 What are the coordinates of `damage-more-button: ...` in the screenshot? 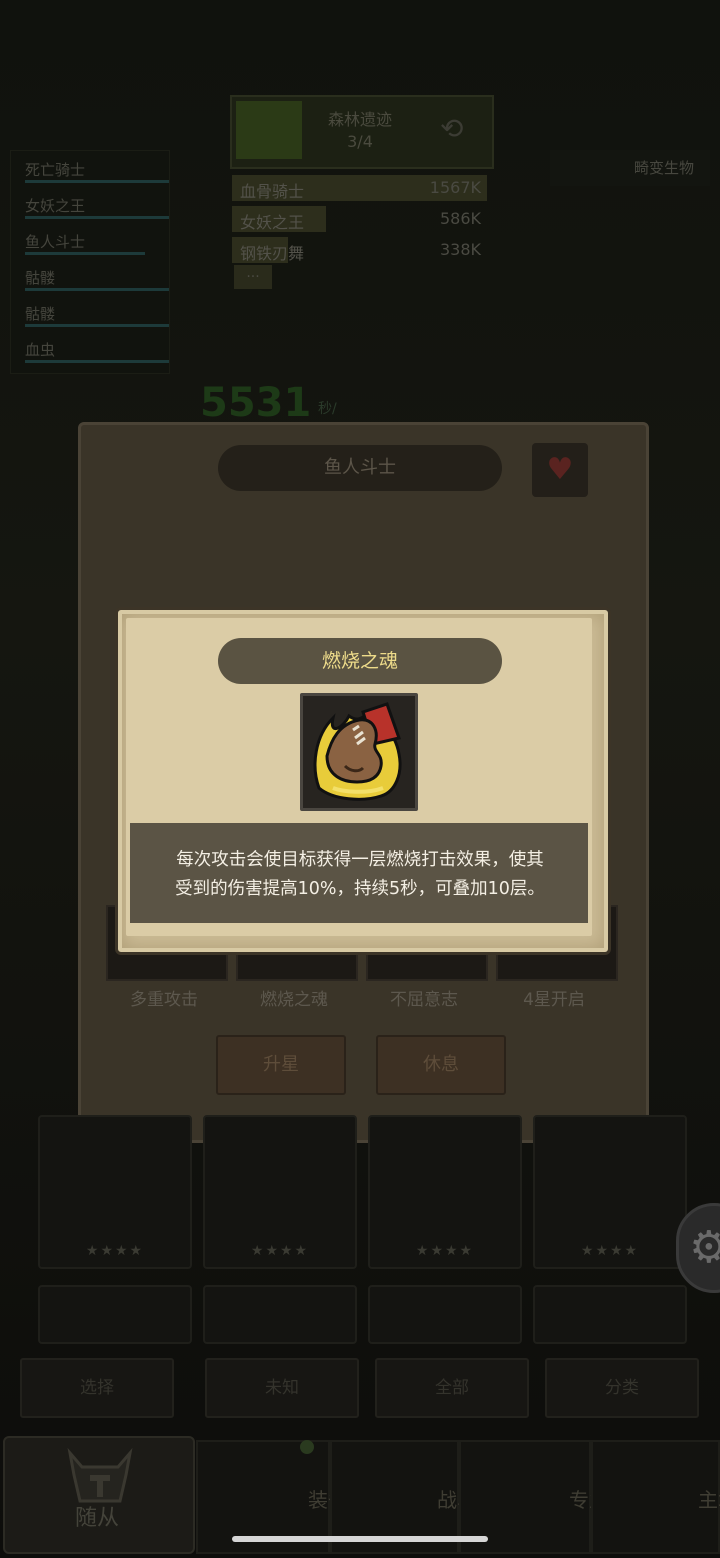 It's located at (253, 277).